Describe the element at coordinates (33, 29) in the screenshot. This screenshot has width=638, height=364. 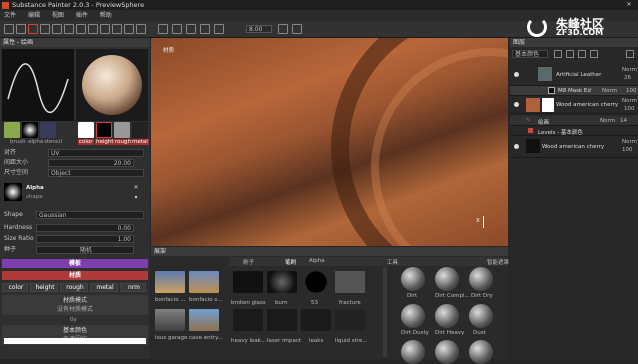
I see `projection-tool-icon` at that location.